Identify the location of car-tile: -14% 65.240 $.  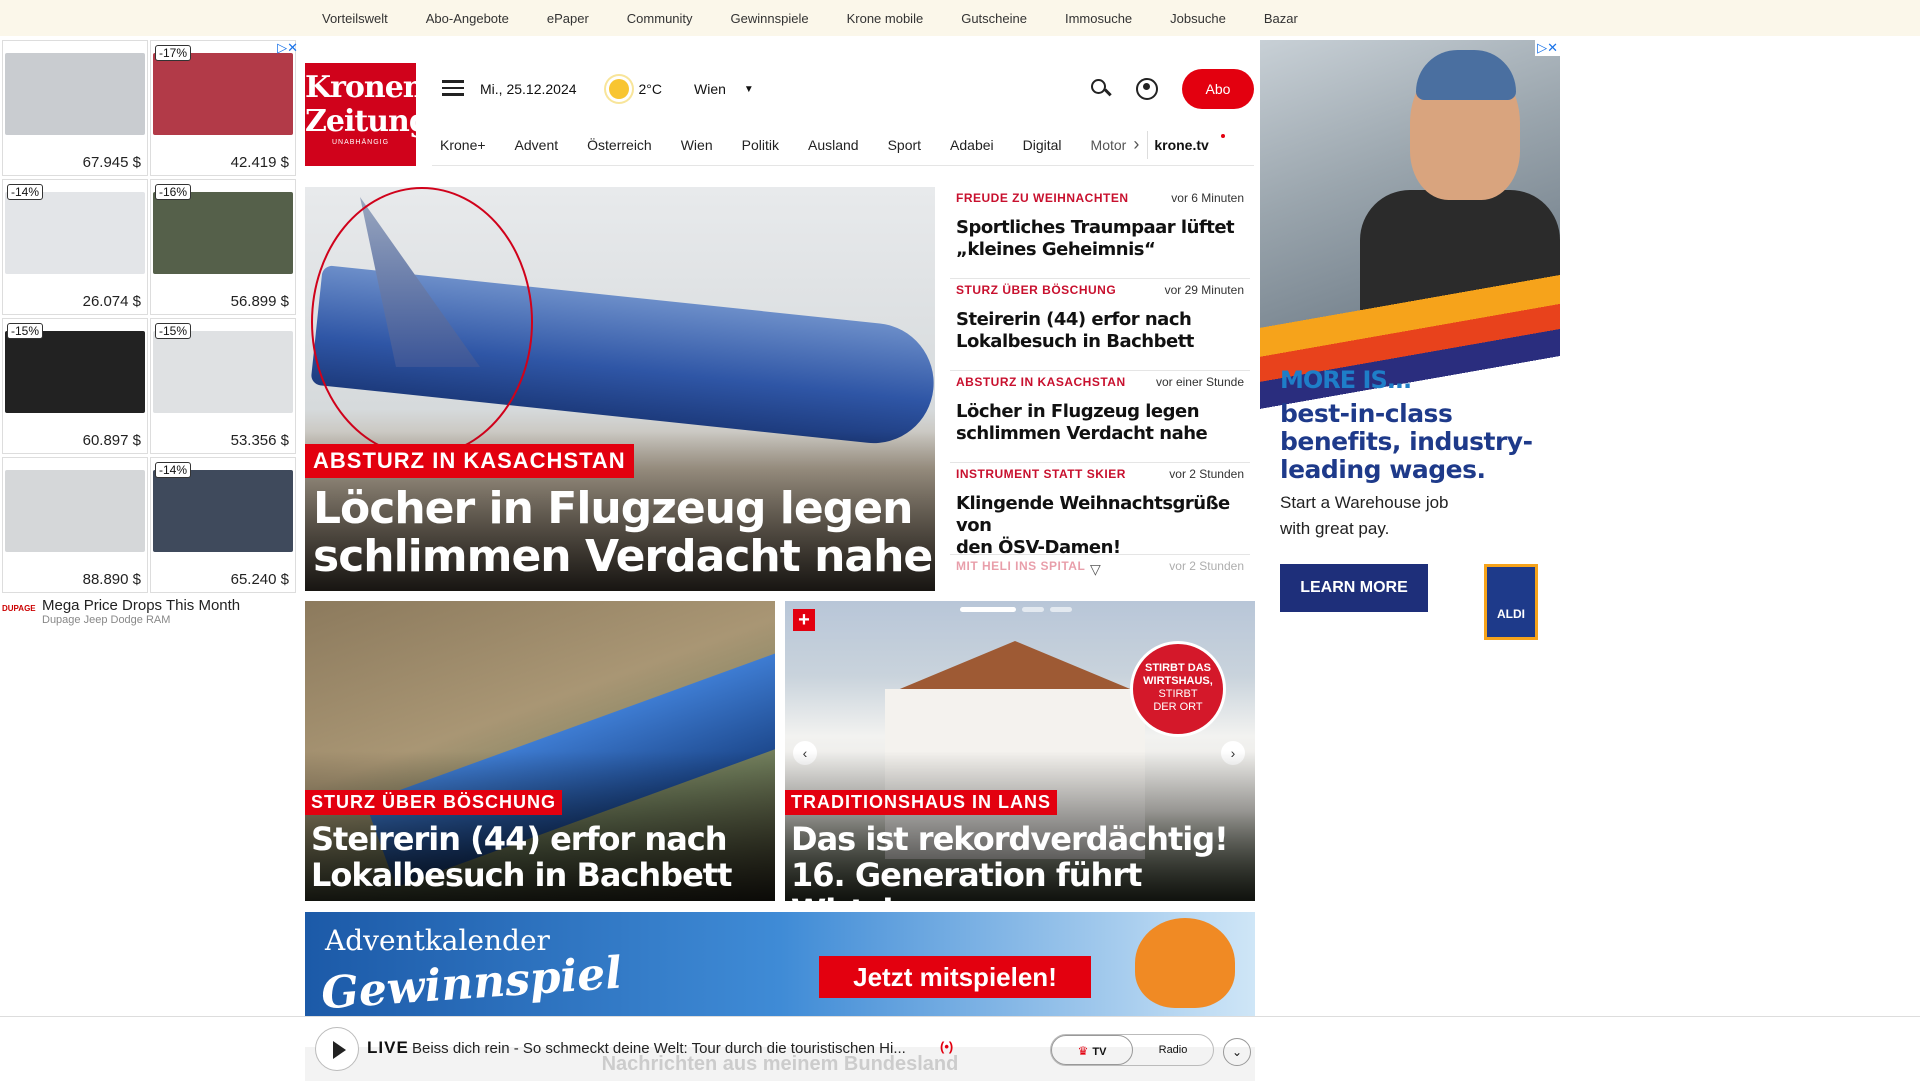
(223, 525).